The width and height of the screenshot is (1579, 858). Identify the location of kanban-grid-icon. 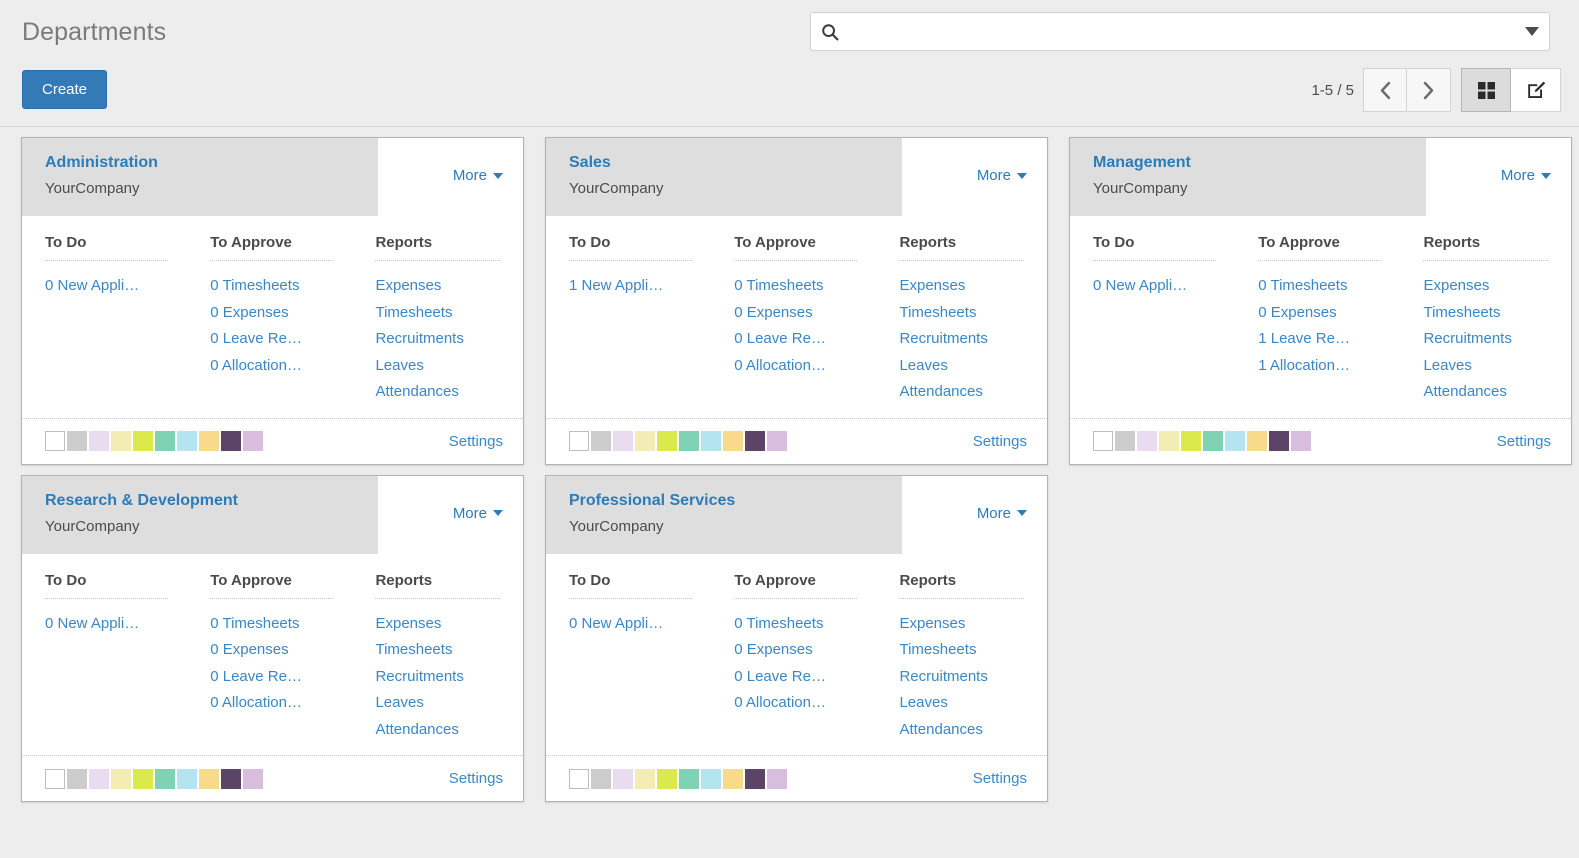
(1486, 90).